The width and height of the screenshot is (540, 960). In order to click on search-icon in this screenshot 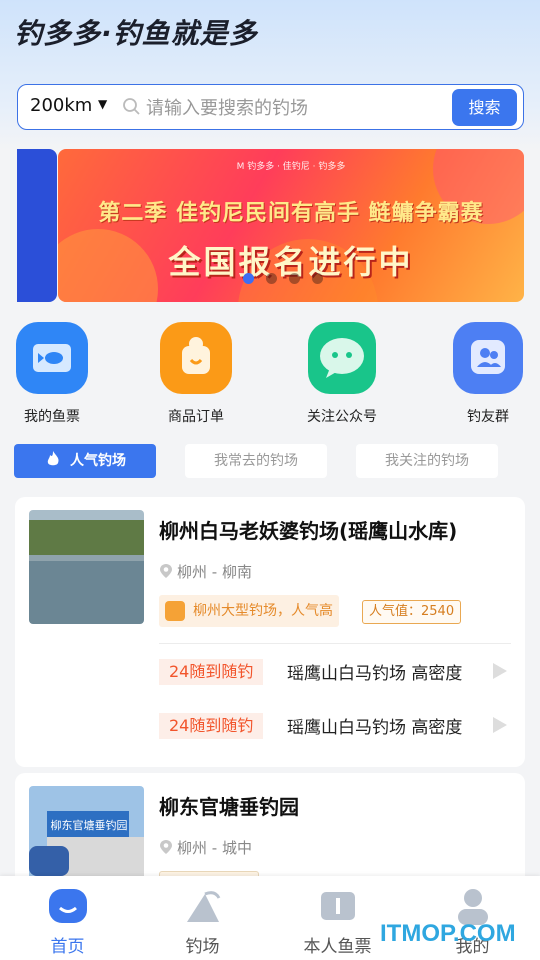, I will do `click(131, 106)`.